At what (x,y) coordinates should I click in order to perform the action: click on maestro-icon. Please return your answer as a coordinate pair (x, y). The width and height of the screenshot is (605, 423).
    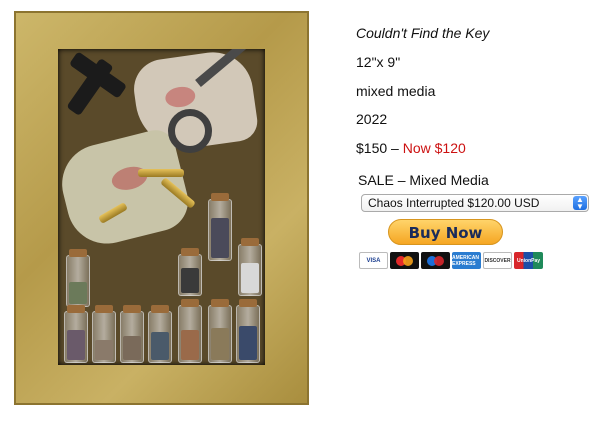
    Looking at the image, I should click on (435, 260).